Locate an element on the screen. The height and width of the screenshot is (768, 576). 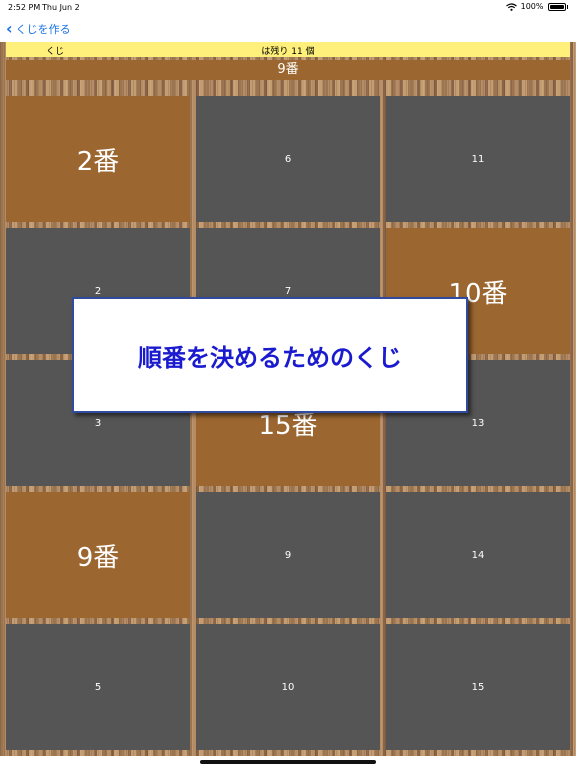
status-date: Thu Jun 2 is located at coordinates (61, 7).